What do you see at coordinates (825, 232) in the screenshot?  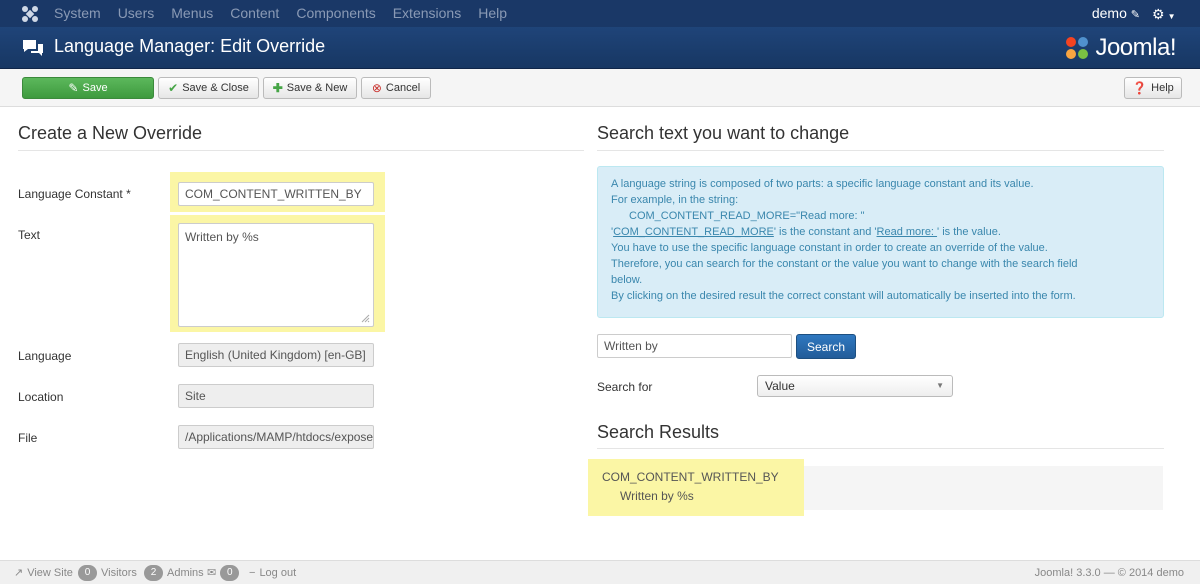 I see `info-text: ' is the constant and '` at bounding box center [825, 232].